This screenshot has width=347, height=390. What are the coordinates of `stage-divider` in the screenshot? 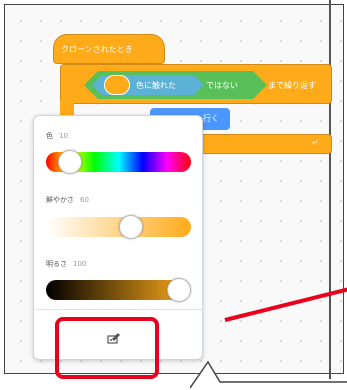 It's located at (330, 189).